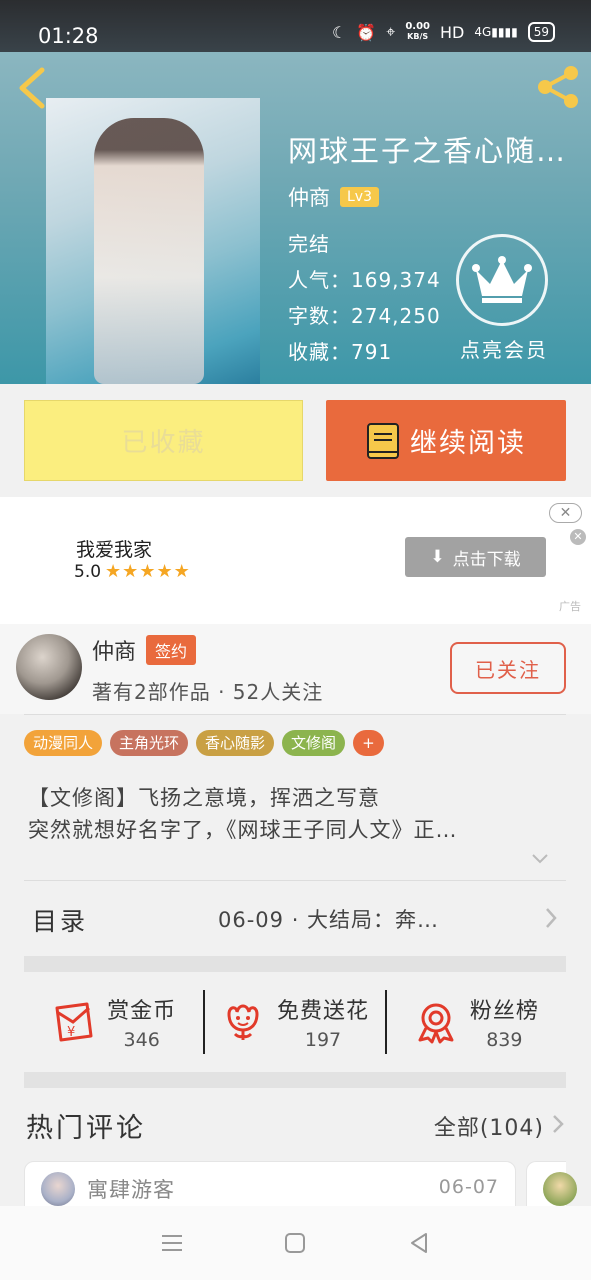  I want to click on hot-comments-header: 热门评论 全部(104), so click(295, 1125).